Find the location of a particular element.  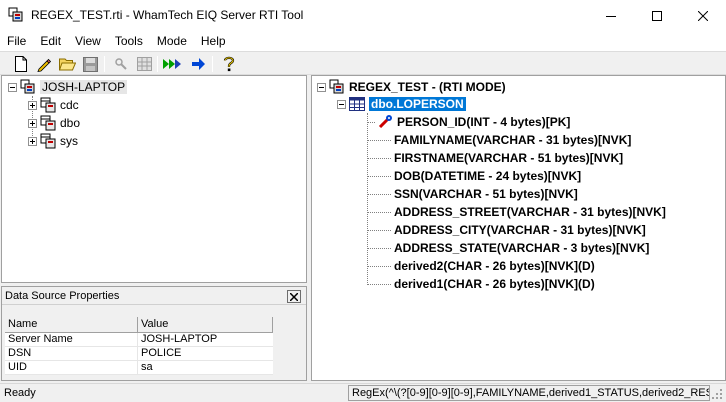

menu-help: Help is located at coordinates (213, 41).